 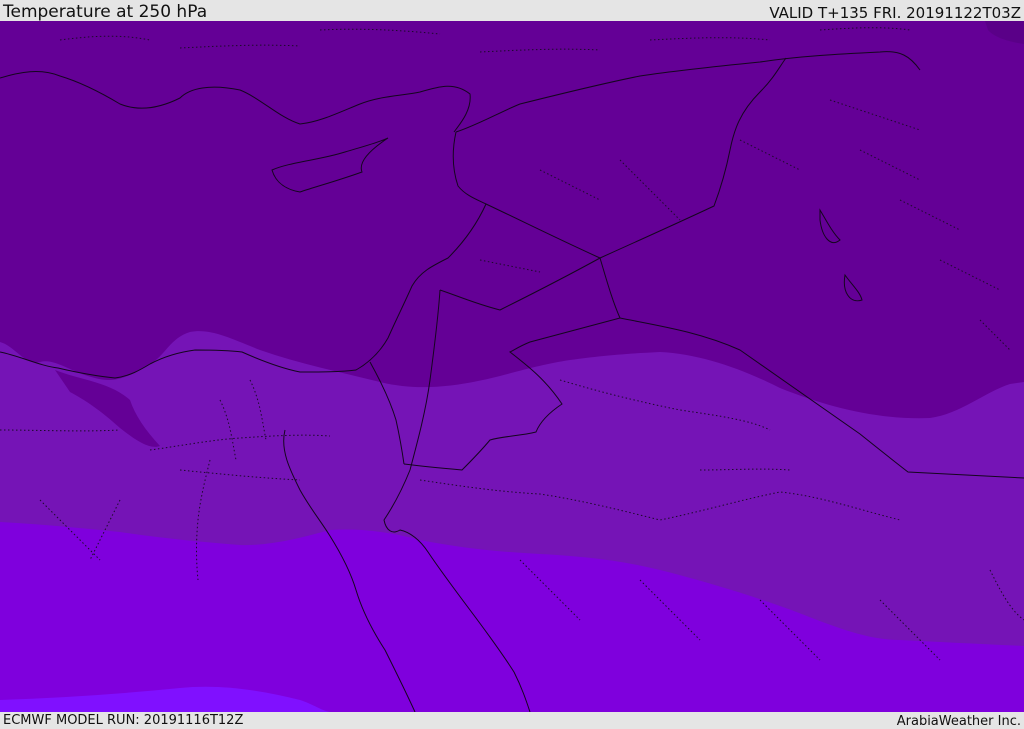 I want to click on credit-label: ArabiaWeather Inc., so click(x=958, y=721).